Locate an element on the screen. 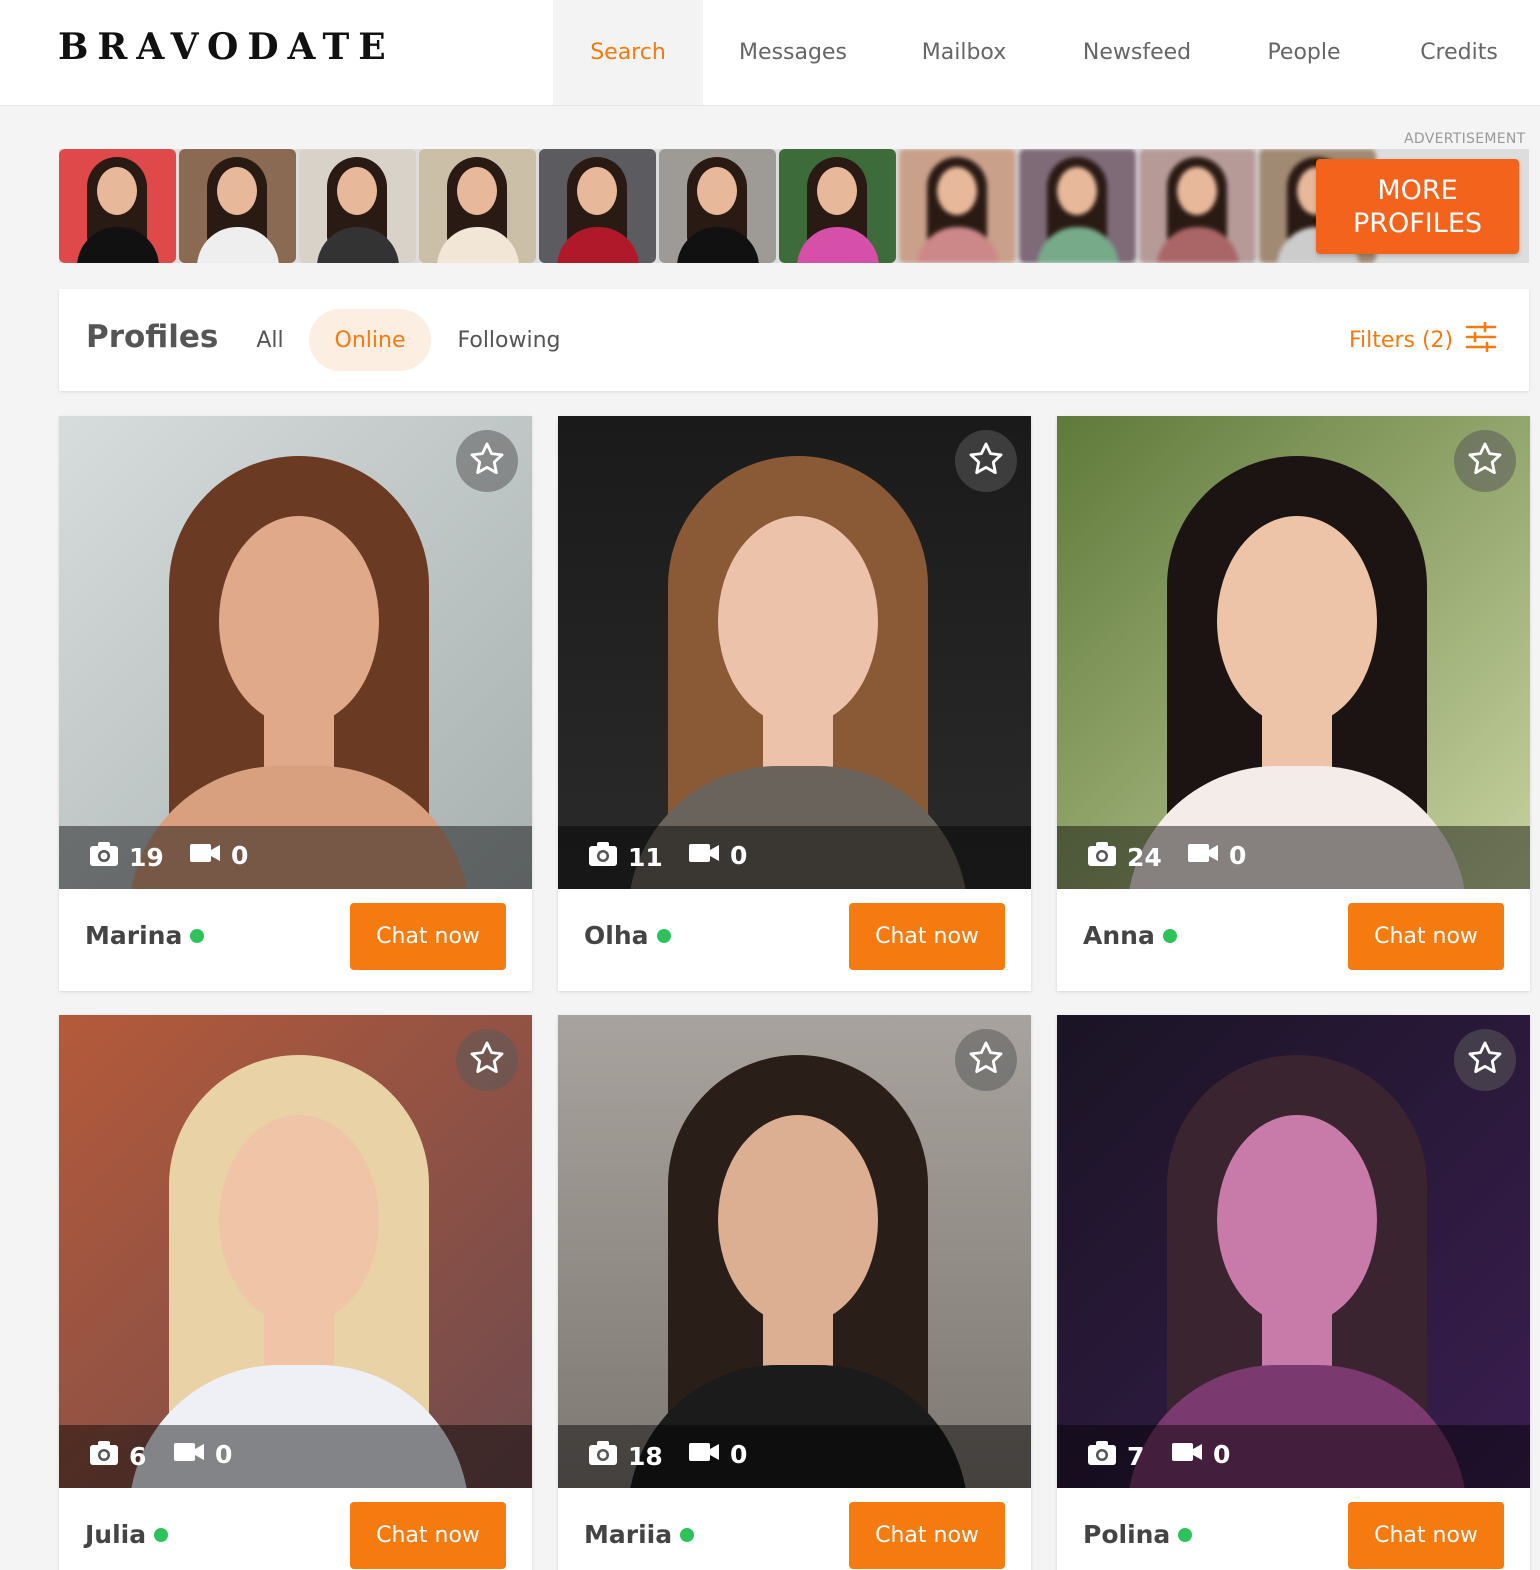 The image size is (1540, 1570). filters-button: Filters (2) is located at coordinates (1423, 340).